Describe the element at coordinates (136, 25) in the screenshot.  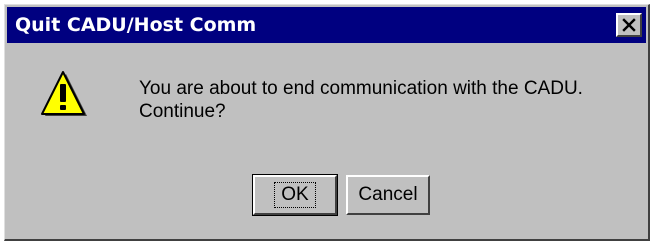
I see `window-title: Quit CADU/Host Comm` at that location.